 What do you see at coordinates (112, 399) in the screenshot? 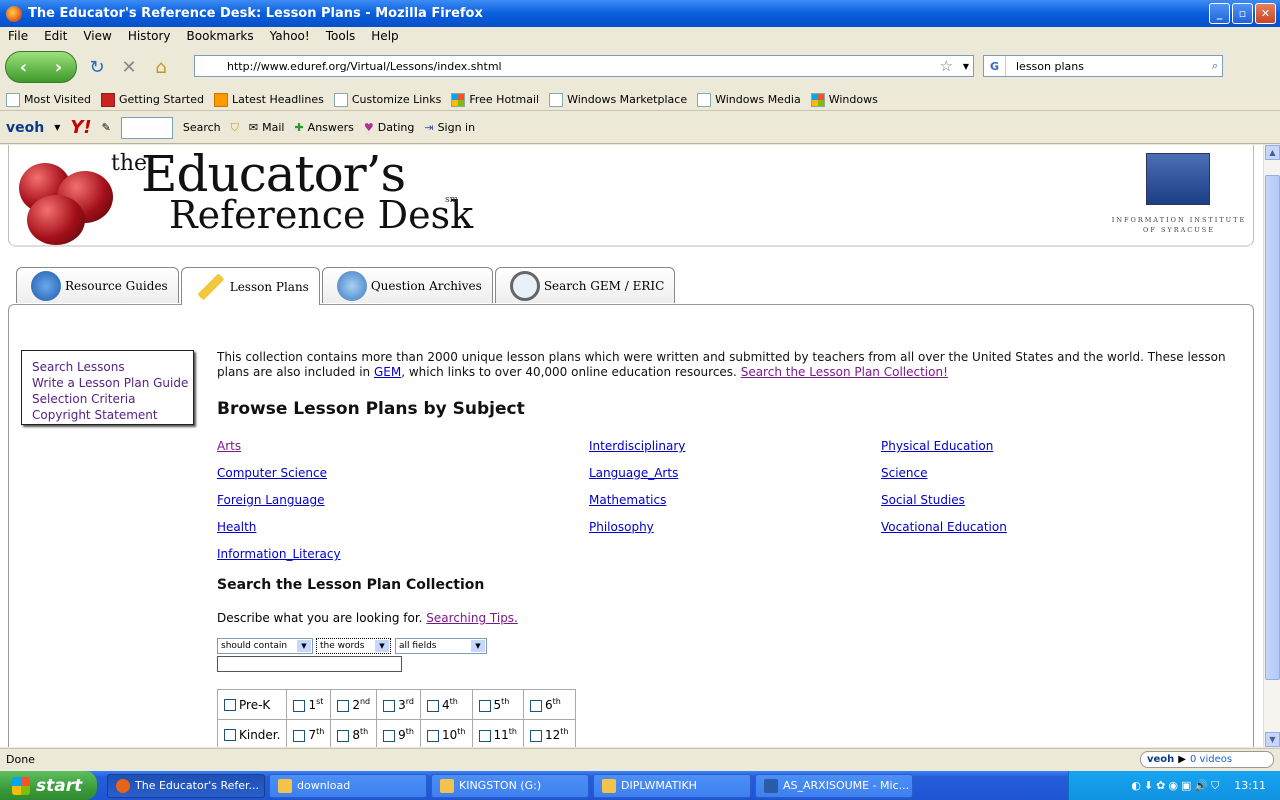
I see `side-selection-criteria: Selection Criteria` at bounding box center [112, 399].